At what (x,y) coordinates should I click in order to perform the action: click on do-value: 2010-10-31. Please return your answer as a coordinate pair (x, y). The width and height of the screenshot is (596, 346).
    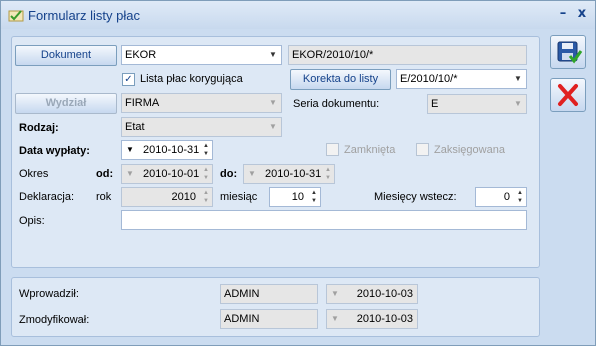
    Looking at the image, I should click on (293, 174).